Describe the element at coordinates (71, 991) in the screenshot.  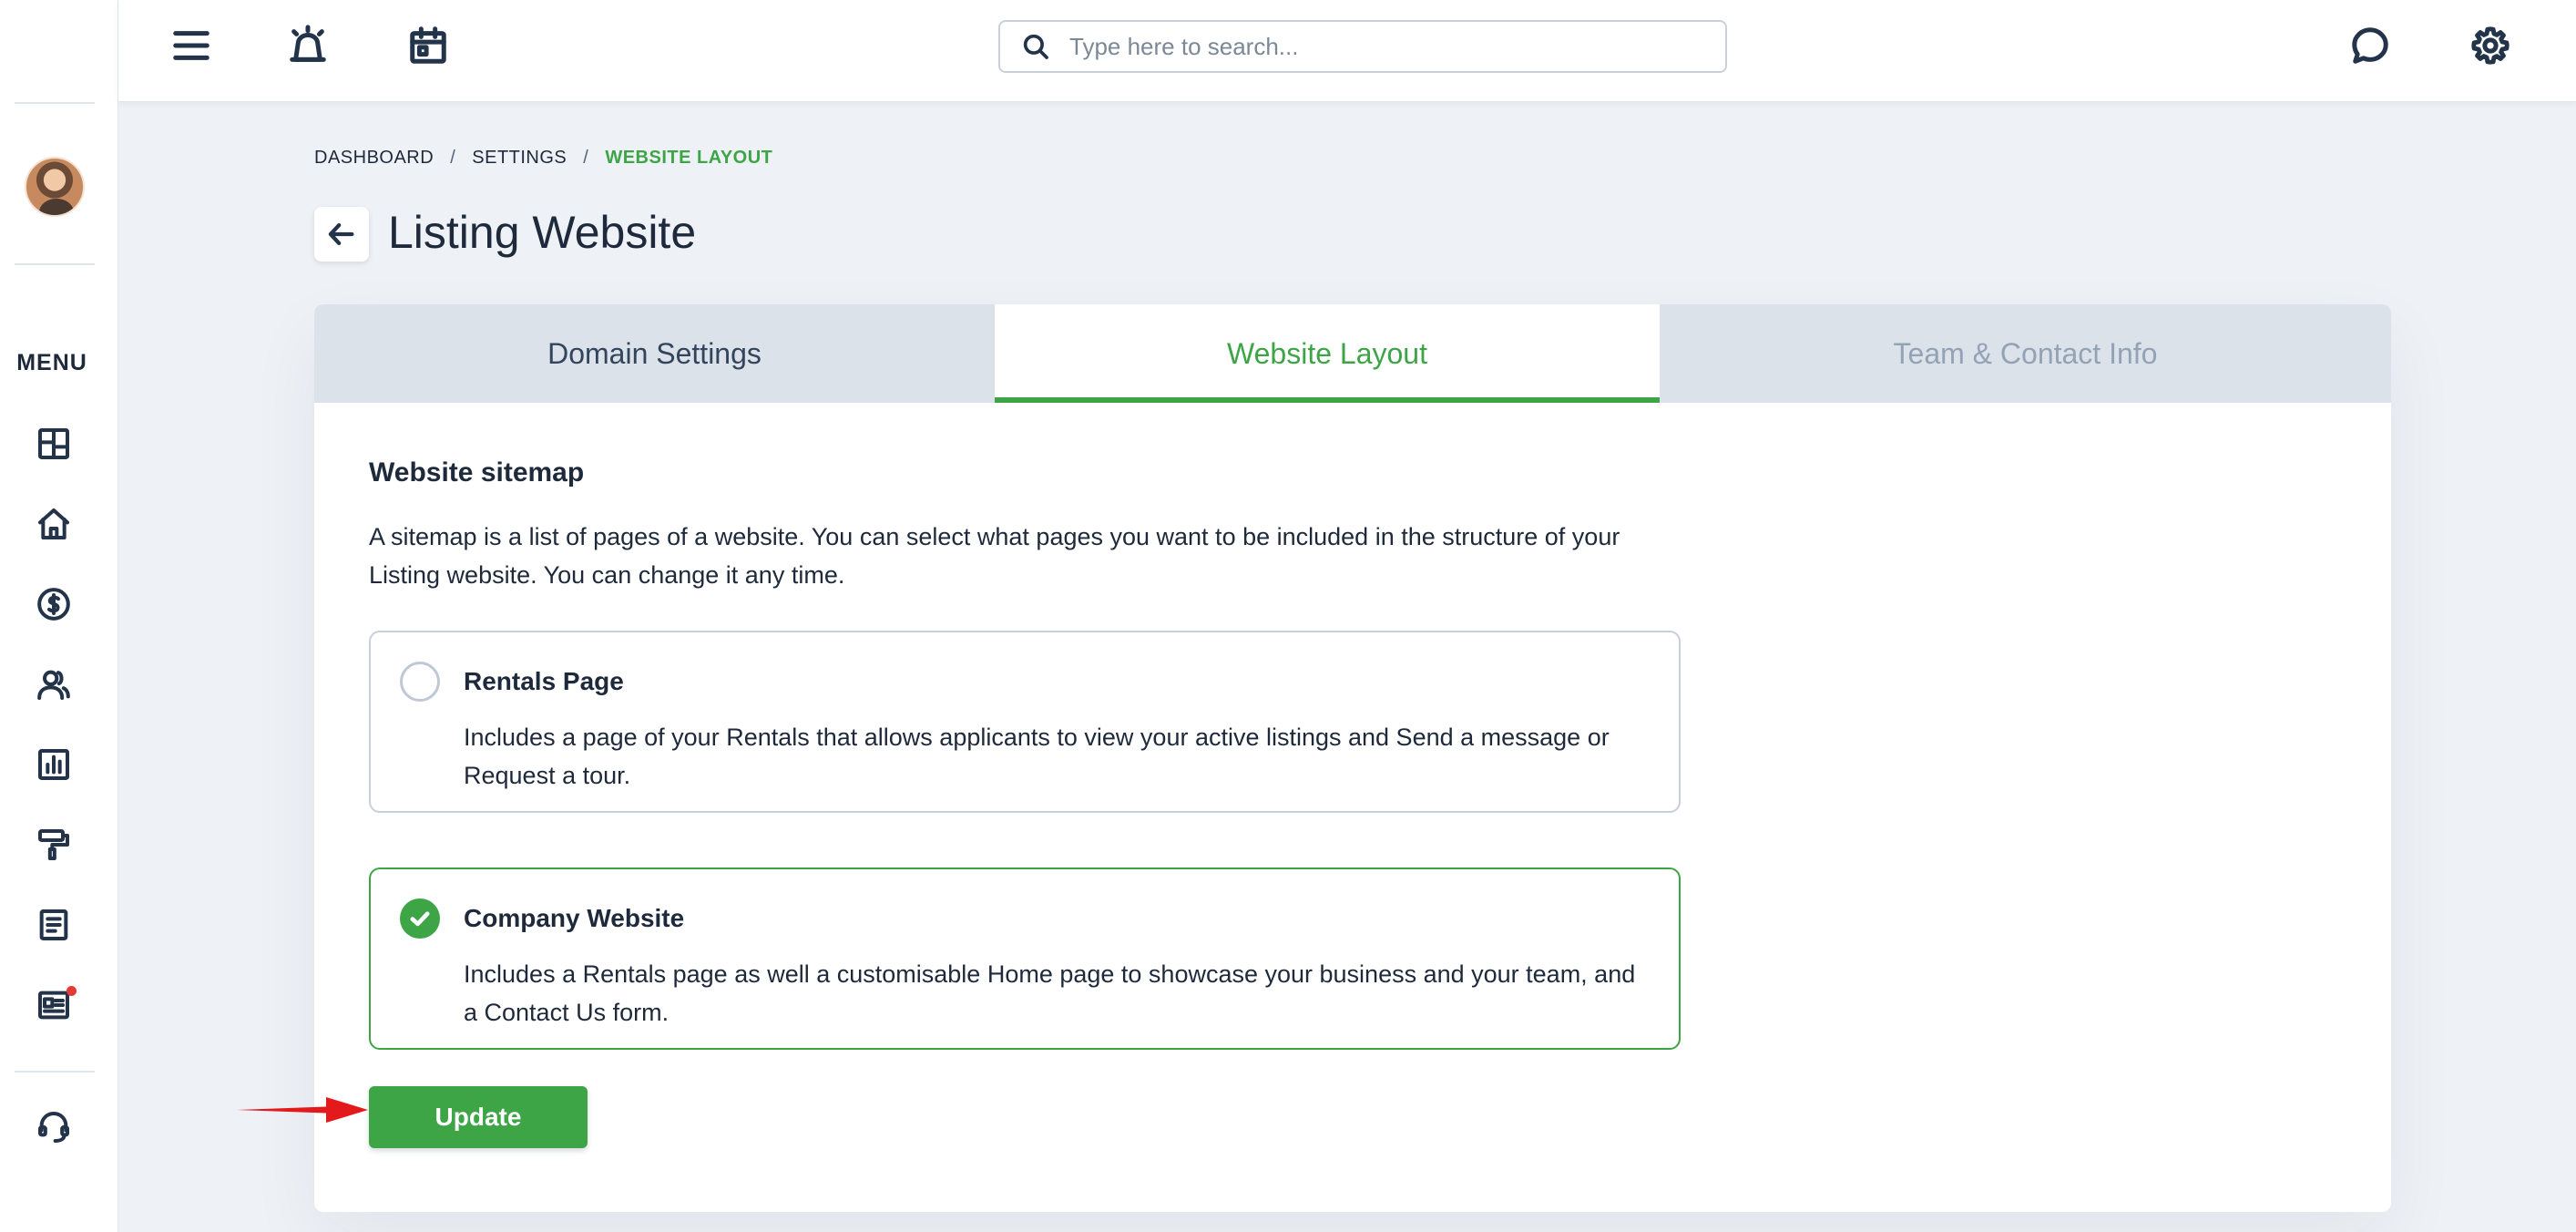
I see `notification-dot` at that location.